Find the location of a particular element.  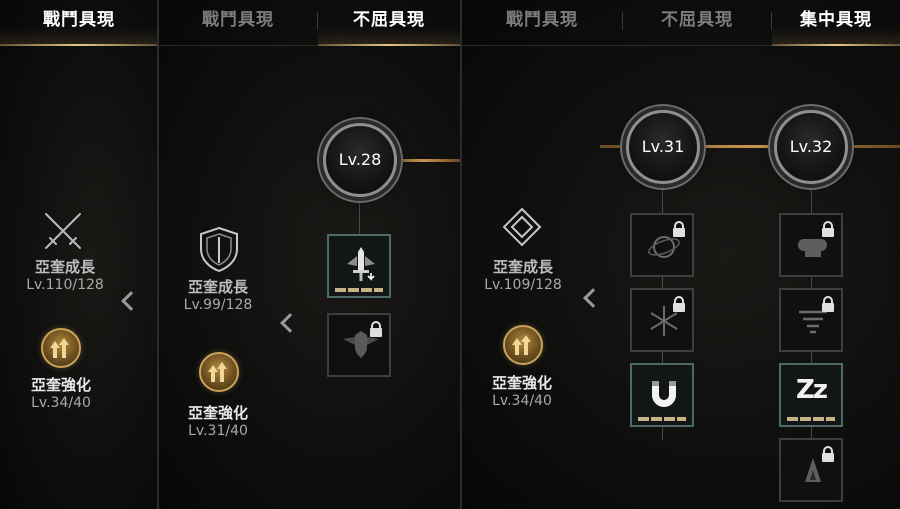

skill-slot-magnet is located at coordinates (662, 395).